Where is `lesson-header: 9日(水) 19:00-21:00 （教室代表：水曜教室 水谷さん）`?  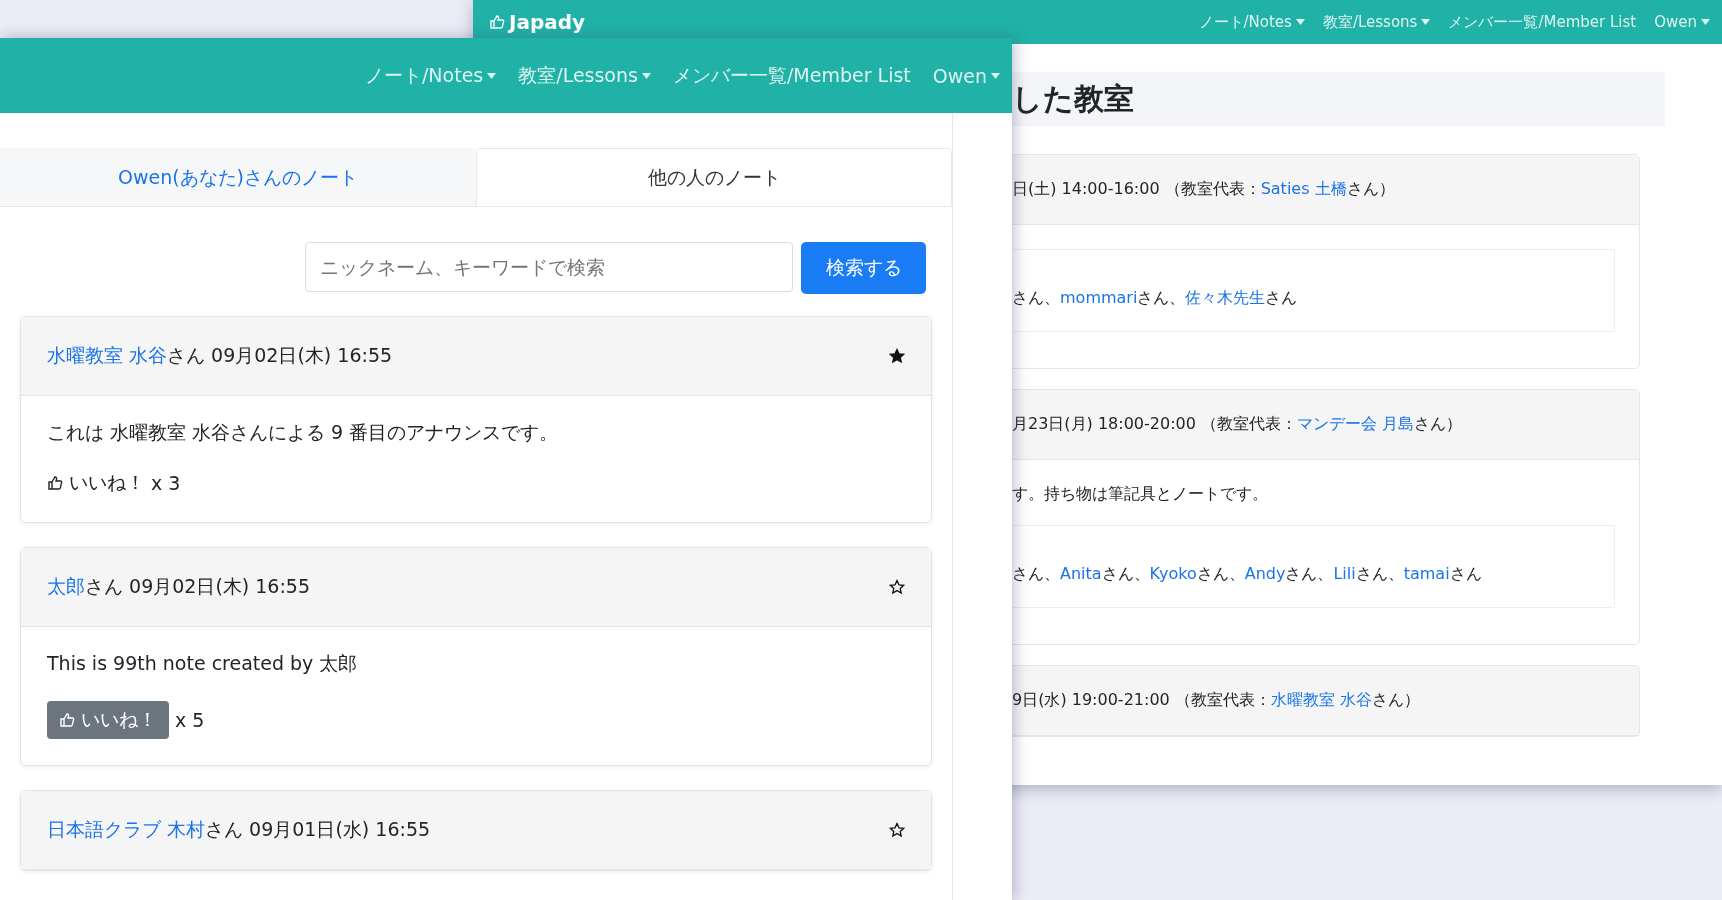
lesson-header: 9日(水) 19:00-21:00 （教室代表：水曜教室 水谷さん） is located at coordinates (1216, 699).